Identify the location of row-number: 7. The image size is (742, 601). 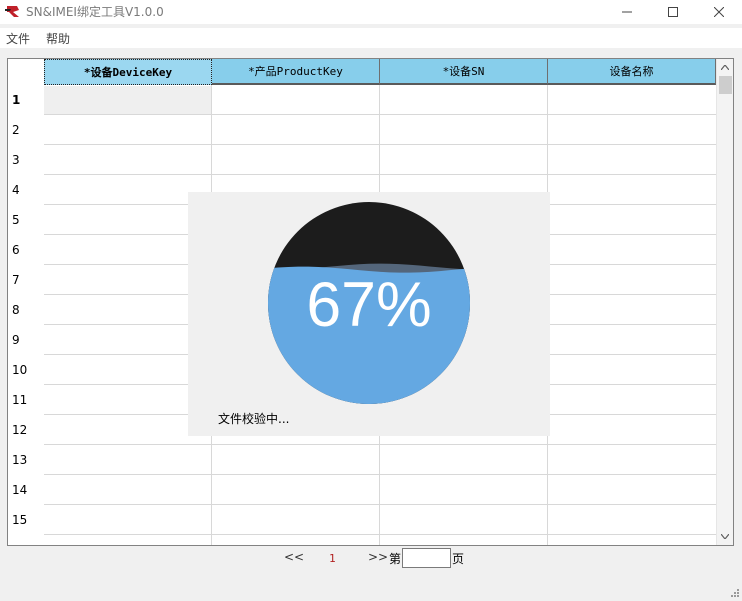
(26, 280).